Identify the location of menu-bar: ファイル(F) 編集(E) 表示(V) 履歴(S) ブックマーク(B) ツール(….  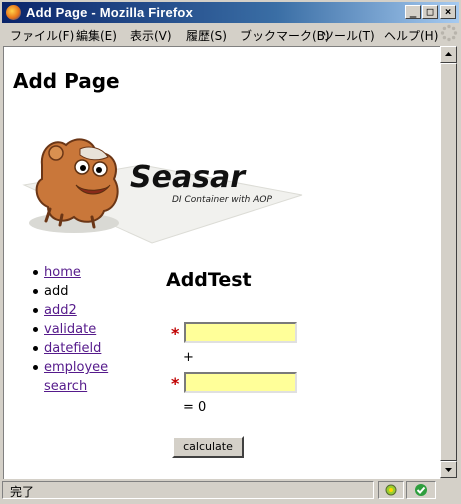
(230, 34).